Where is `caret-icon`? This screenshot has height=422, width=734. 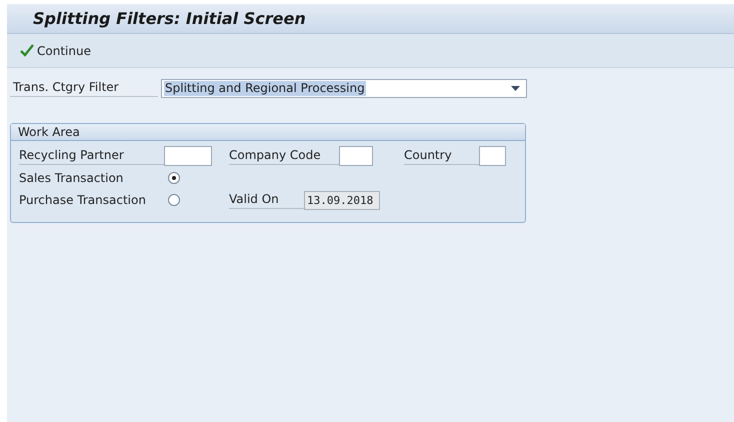 caret-icon is located at coordinates (515, 88).